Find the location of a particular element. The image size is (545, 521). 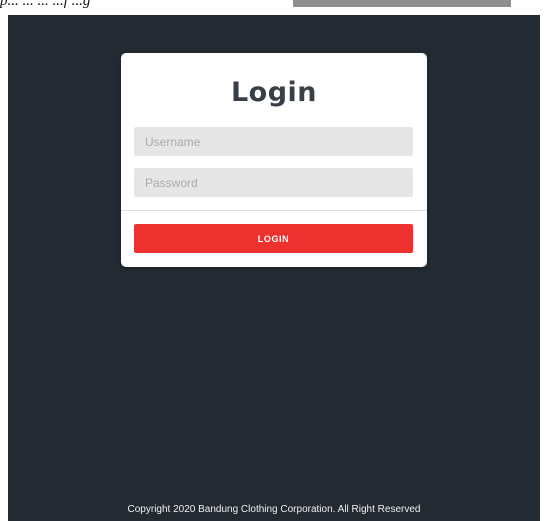

cropped-header-text: p... ... ... ...f ...g is located at coordinates (45, 4).